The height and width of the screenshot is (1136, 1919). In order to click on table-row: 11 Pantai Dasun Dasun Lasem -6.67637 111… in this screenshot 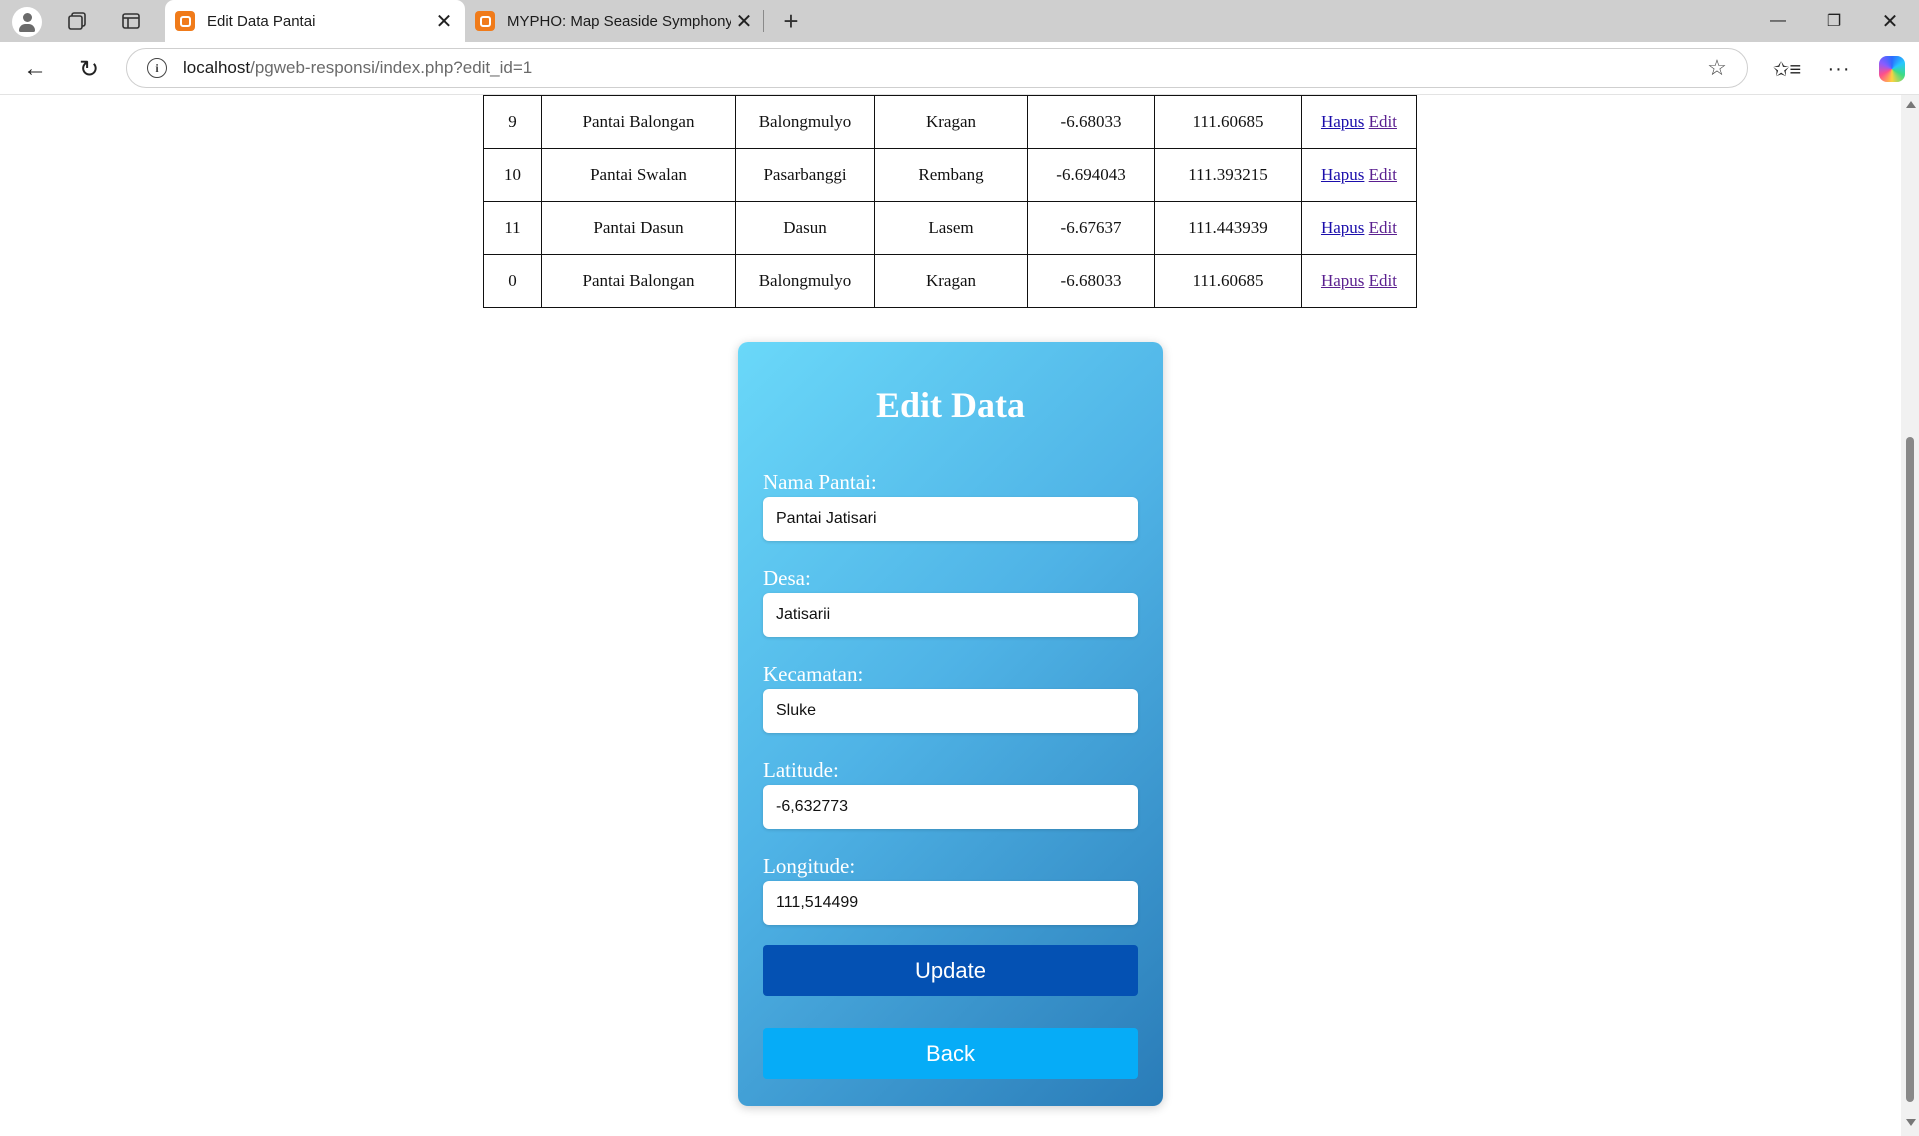, I will do `click(950, 228)`.